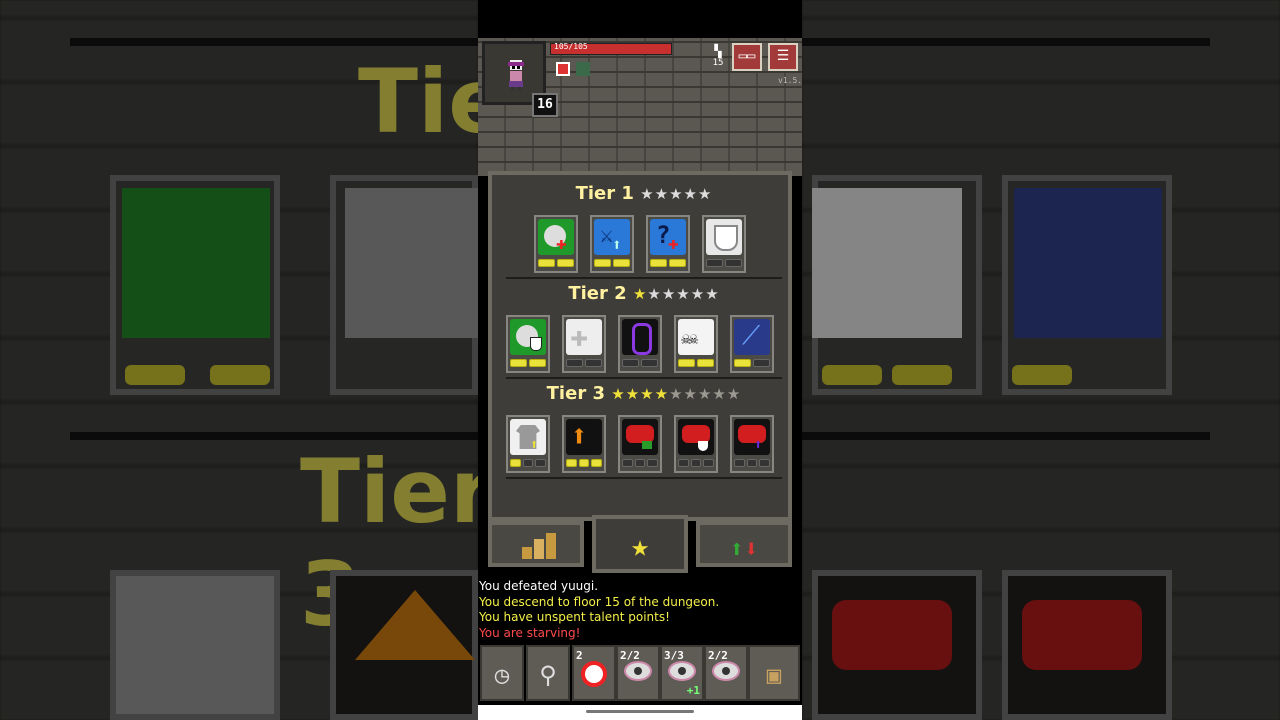 The width and height of the screenshot is (1280, 720). What do you see at coordinates (644, 478) in the screenshot?
I see `tier-divider` at bounding box center [644, 478].